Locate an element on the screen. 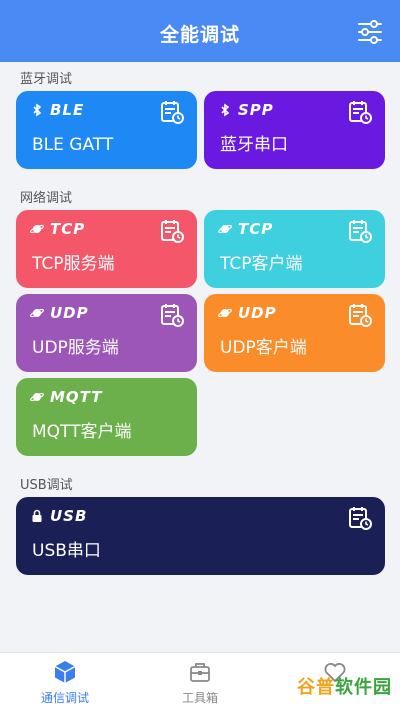  card-label: UDP服务端 is located at coordinates (75, 348).